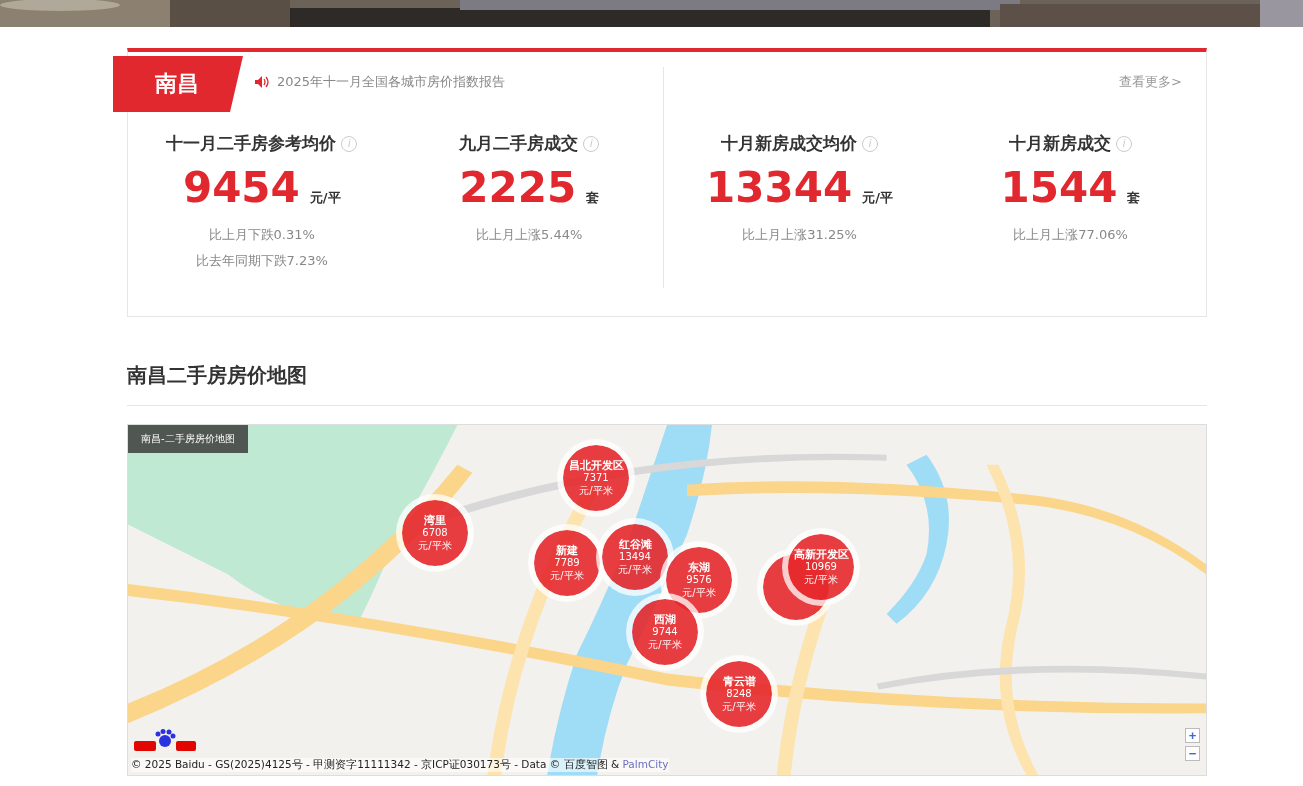  What do you see at coordinates (261, 235) in the screenshot?
I see `stat-change: 比上月下跌0.31%` at bounding box center [261, 235].